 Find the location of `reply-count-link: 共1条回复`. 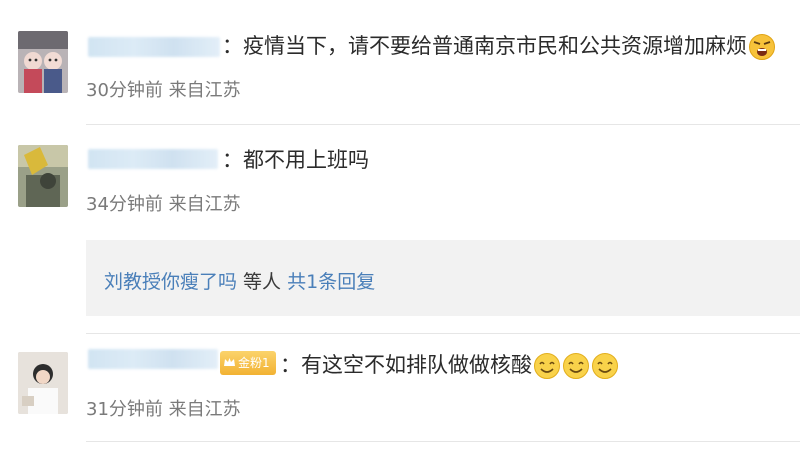

reply-count-link: 共1条回复 is located at coordinates (331, 282).